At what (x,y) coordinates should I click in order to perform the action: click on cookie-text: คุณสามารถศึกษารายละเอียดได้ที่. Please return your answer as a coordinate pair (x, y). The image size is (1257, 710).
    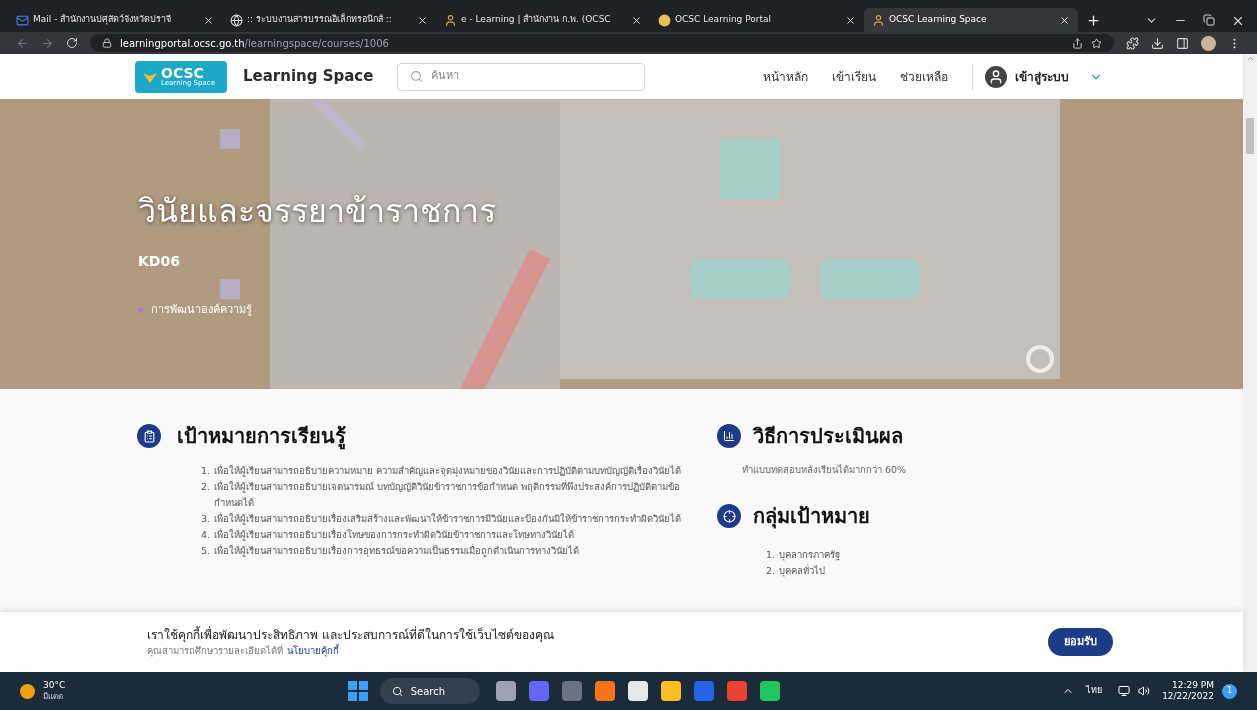
    Looking at the image, I should click on (215, 651).